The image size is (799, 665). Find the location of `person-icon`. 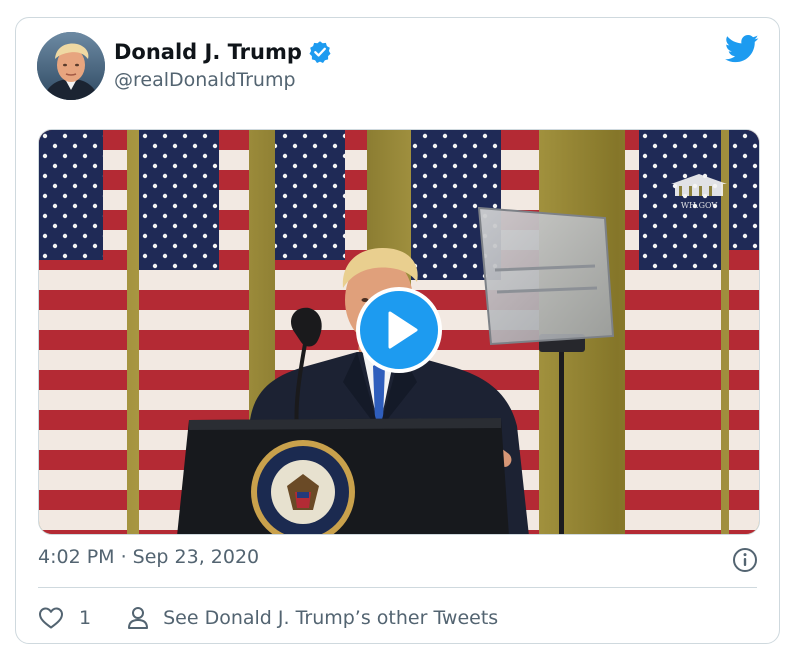

person-icon is located at coordinates (138, 618).